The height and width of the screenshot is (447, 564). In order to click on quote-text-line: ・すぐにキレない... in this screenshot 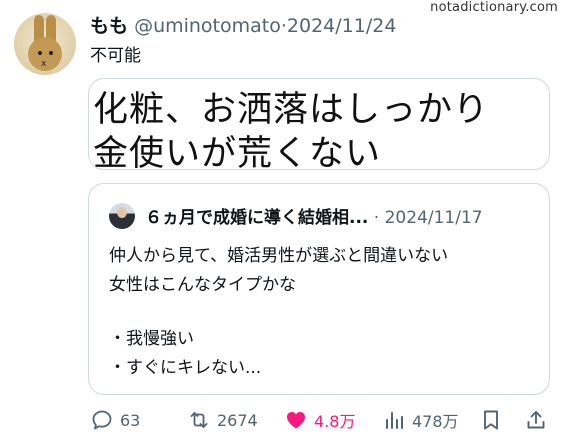, I will do `click(185, 368)`.